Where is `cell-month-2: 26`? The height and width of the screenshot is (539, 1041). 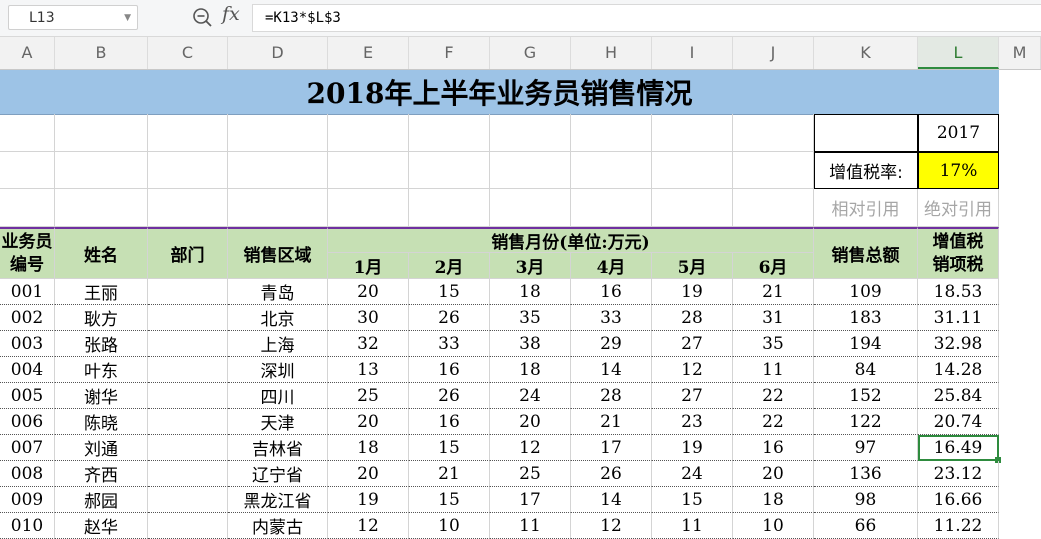 cell-month-2: 26 is located at coordinates (449, 318).